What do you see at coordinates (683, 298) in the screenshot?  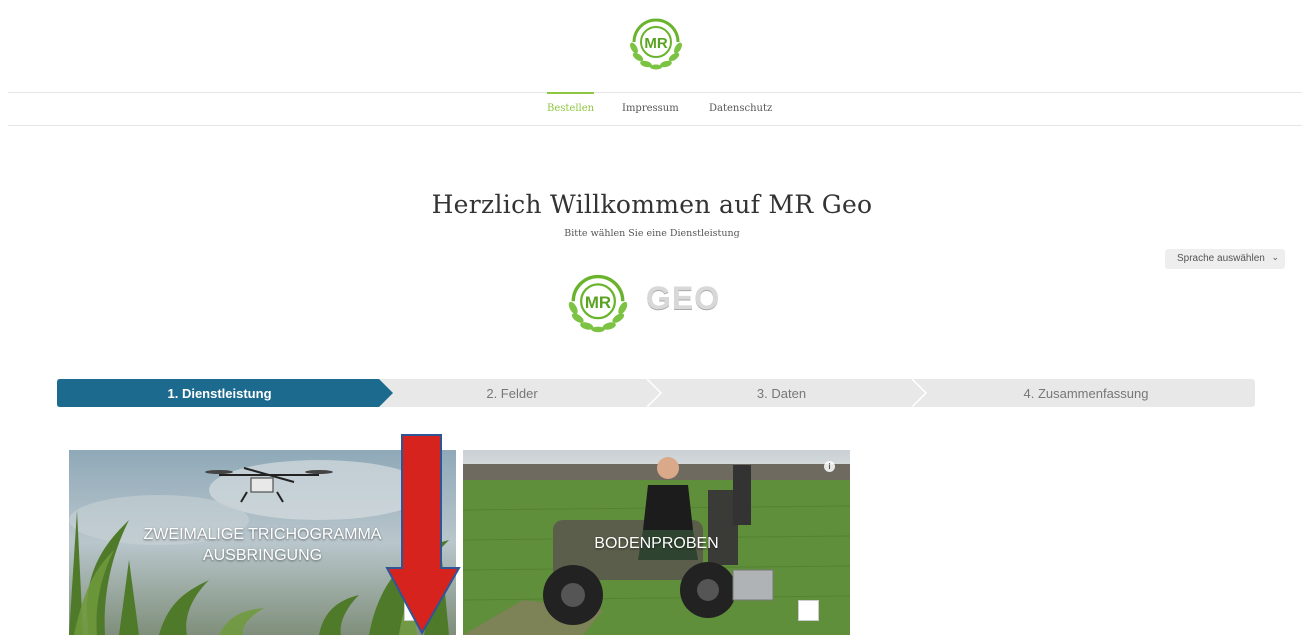 I see `geo-logo-text: GEO` at bounding box center [683, 298].